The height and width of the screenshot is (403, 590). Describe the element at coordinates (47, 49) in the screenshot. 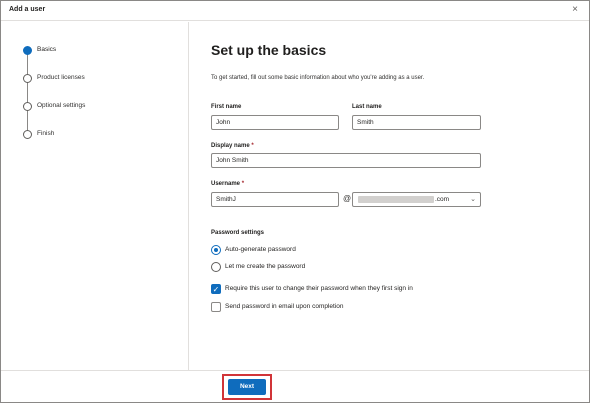

I see `step-label: Basics` at that location.